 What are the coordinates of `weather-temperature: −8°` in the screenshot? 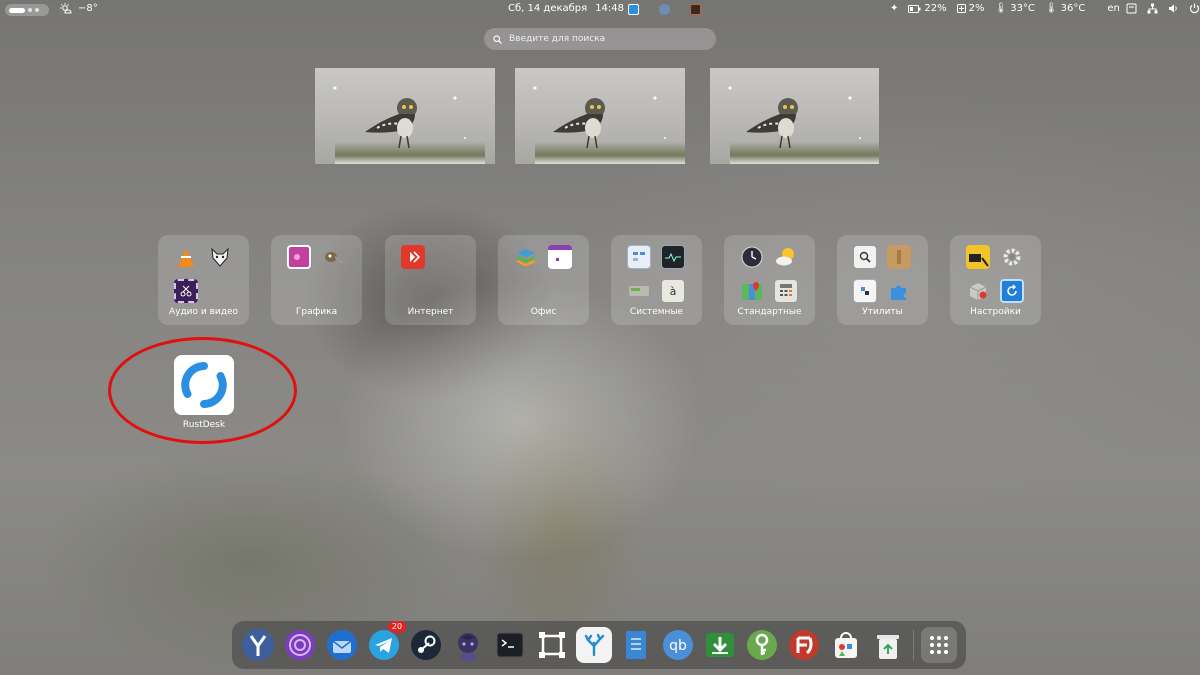 It's located at (88, 8).